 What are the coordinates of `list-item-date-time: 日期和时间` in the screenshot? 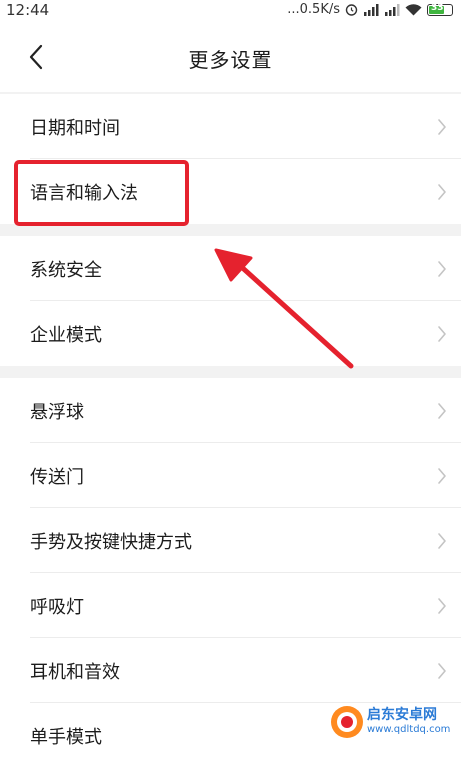 It's located at (230, 126).